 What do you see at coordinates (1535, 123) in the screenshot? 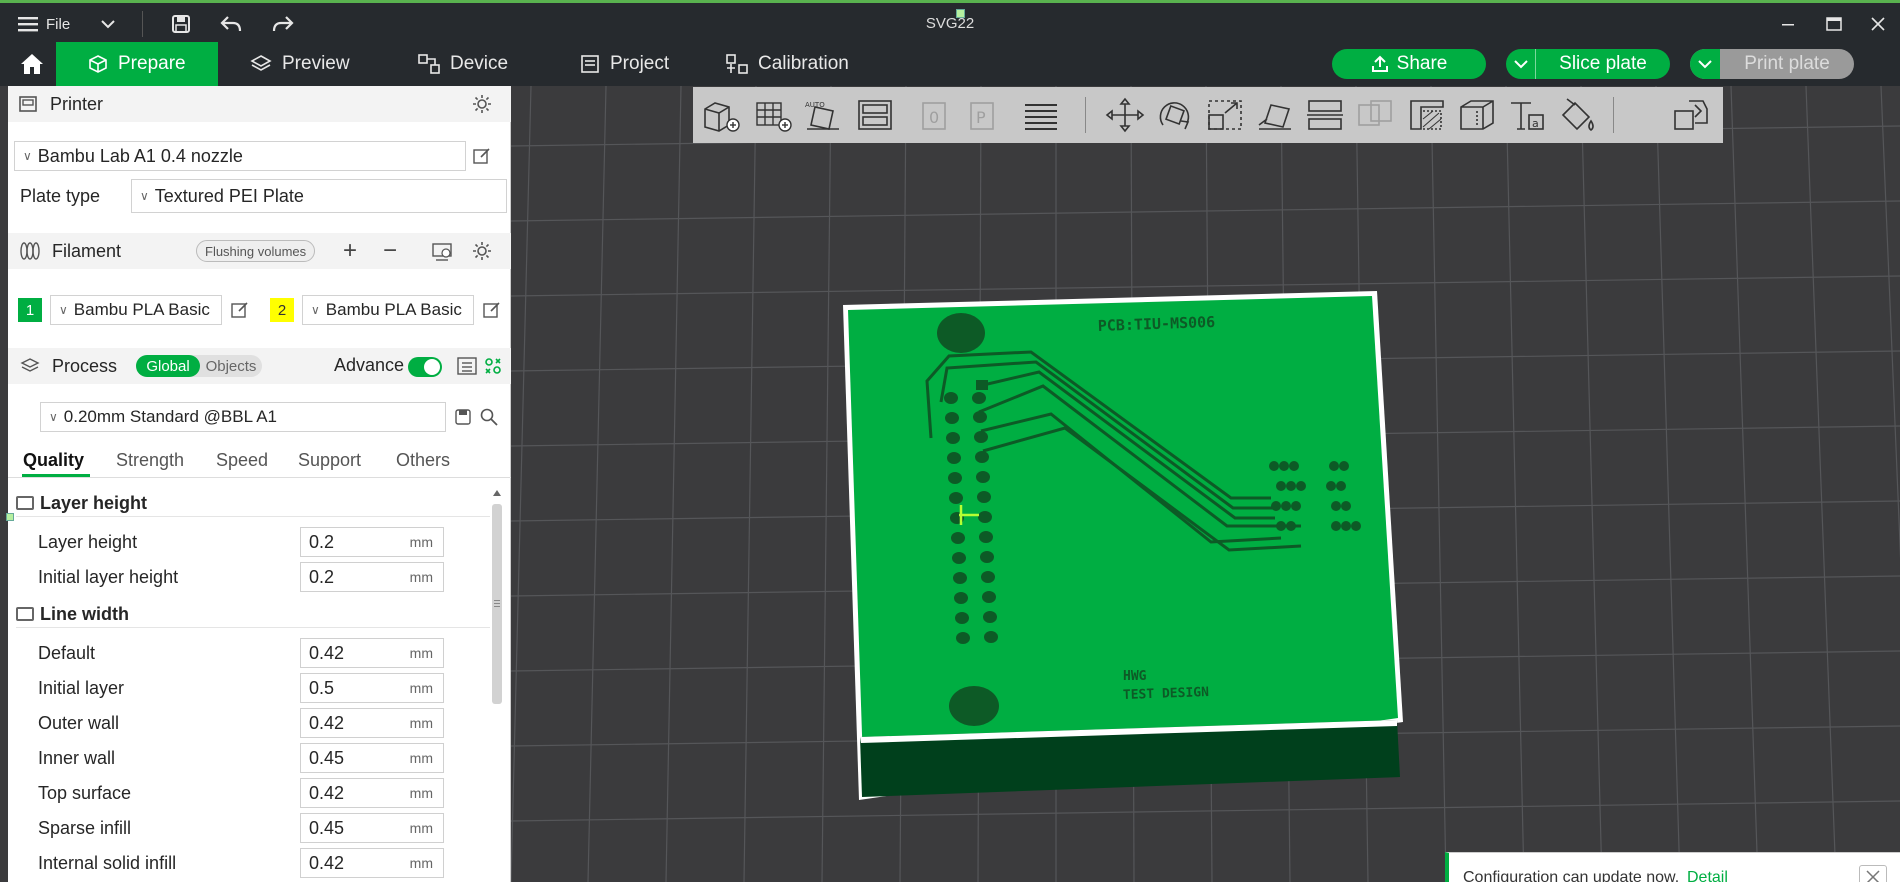
I see `svg-text: a` at bounding box center [1535, 123].